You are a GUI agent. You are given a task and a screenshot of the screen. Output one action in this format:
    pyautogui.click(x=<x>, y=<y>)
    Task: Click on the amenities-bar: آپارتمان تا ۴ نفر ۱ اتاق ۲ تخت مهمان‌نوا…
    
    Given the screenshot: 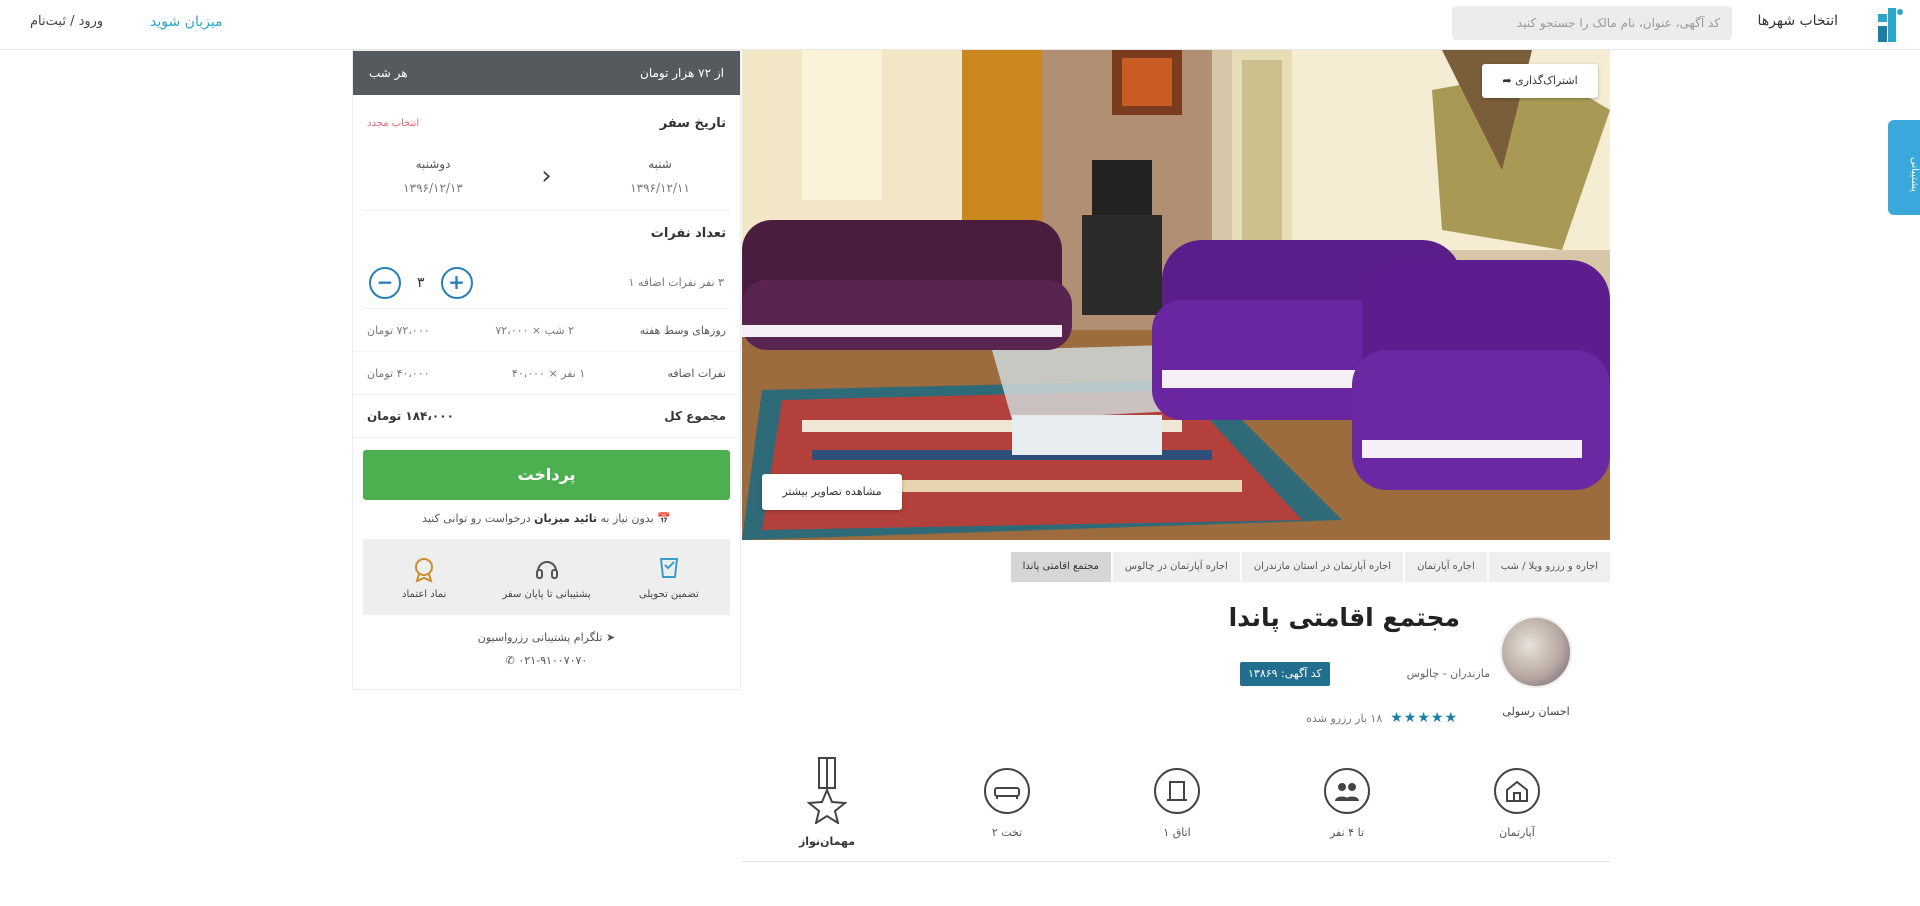 What is the action you would take?
    pyautogui.click(x=1176, y=806)
    